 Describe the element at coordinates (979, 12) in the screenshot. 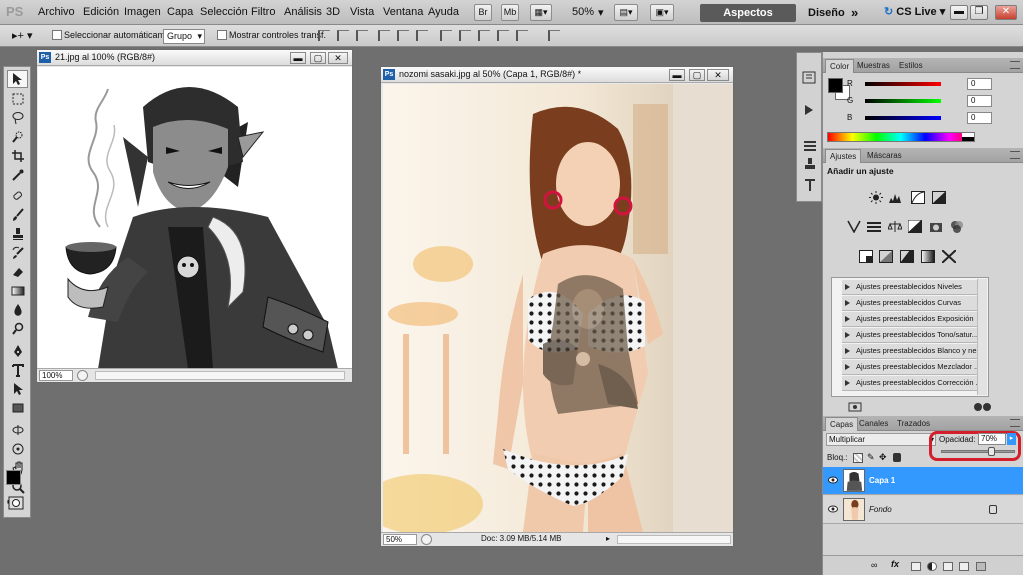

I see `restore-window-button: ❐` at that location.